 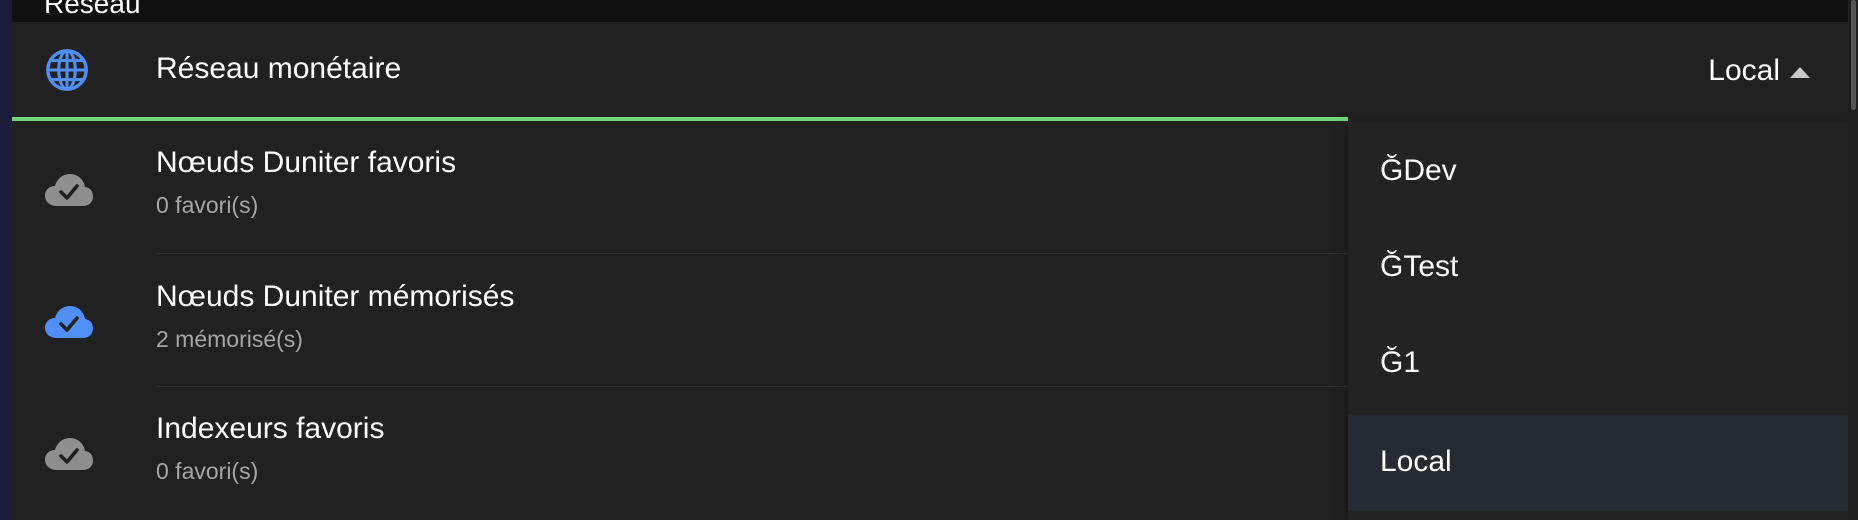 I want to click on scrollbar-thumb, so click(x=1853, y=55).